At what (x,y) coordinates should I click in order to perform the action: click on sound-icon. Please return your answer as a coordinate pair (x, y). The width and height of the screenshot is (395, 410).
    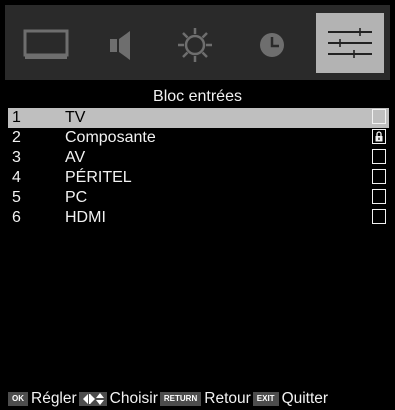
    Looking at the image, I should click on (120, 45).